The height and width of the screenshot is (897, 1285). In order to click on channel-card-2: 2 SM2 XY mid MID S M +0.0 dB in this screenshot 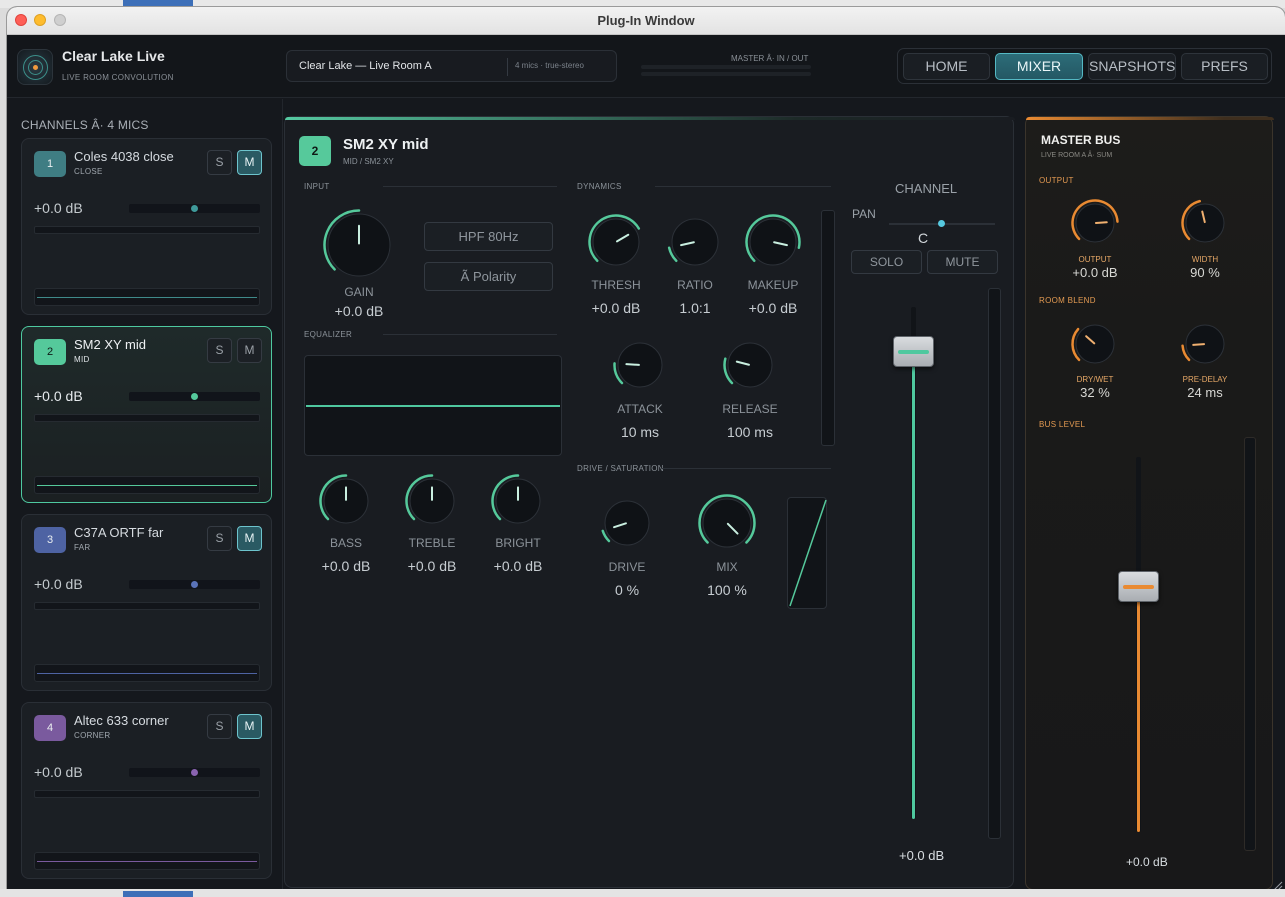, I will do `click(146, 414)`.